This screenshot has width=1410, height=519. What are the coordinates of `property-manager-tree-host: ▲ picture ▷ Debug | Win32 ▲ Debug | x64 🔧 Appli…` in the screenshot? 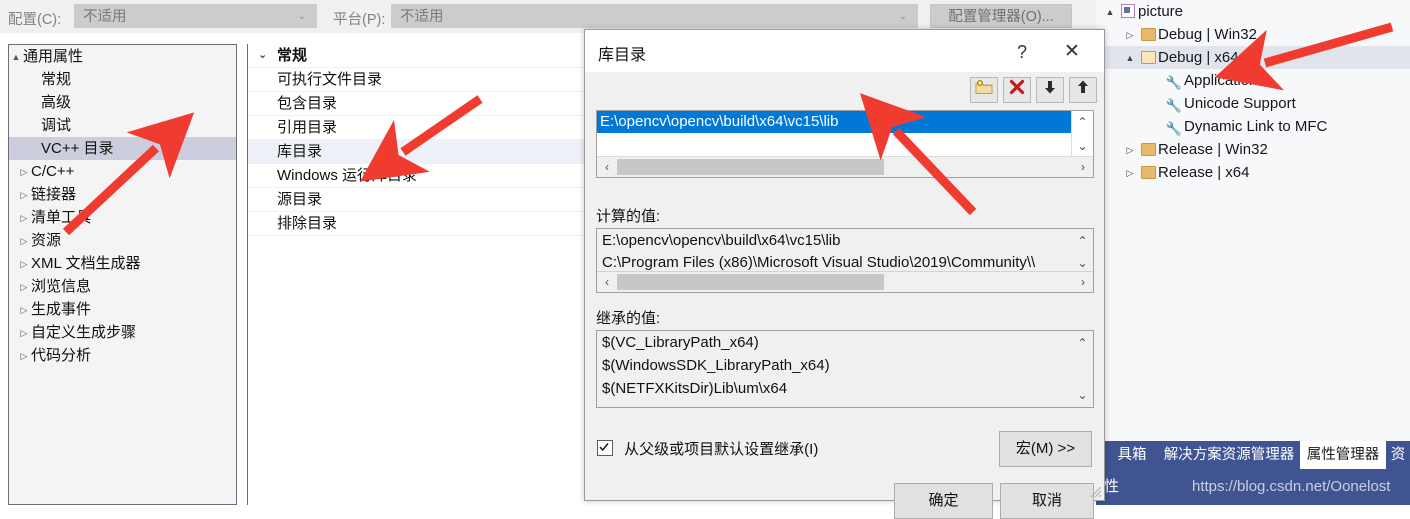 It's located at (1253, 92).